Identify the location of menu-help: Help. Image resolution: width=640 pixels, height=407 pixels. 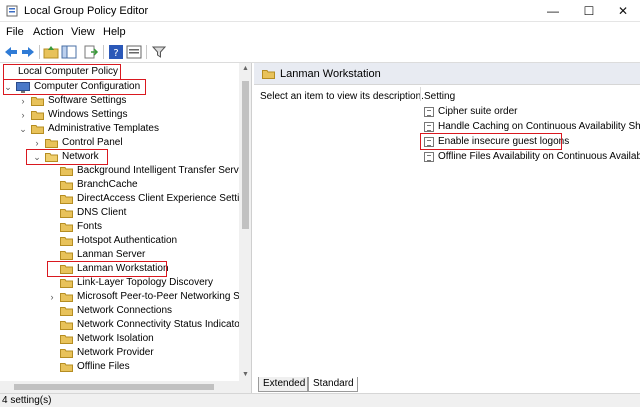
(114, 32).